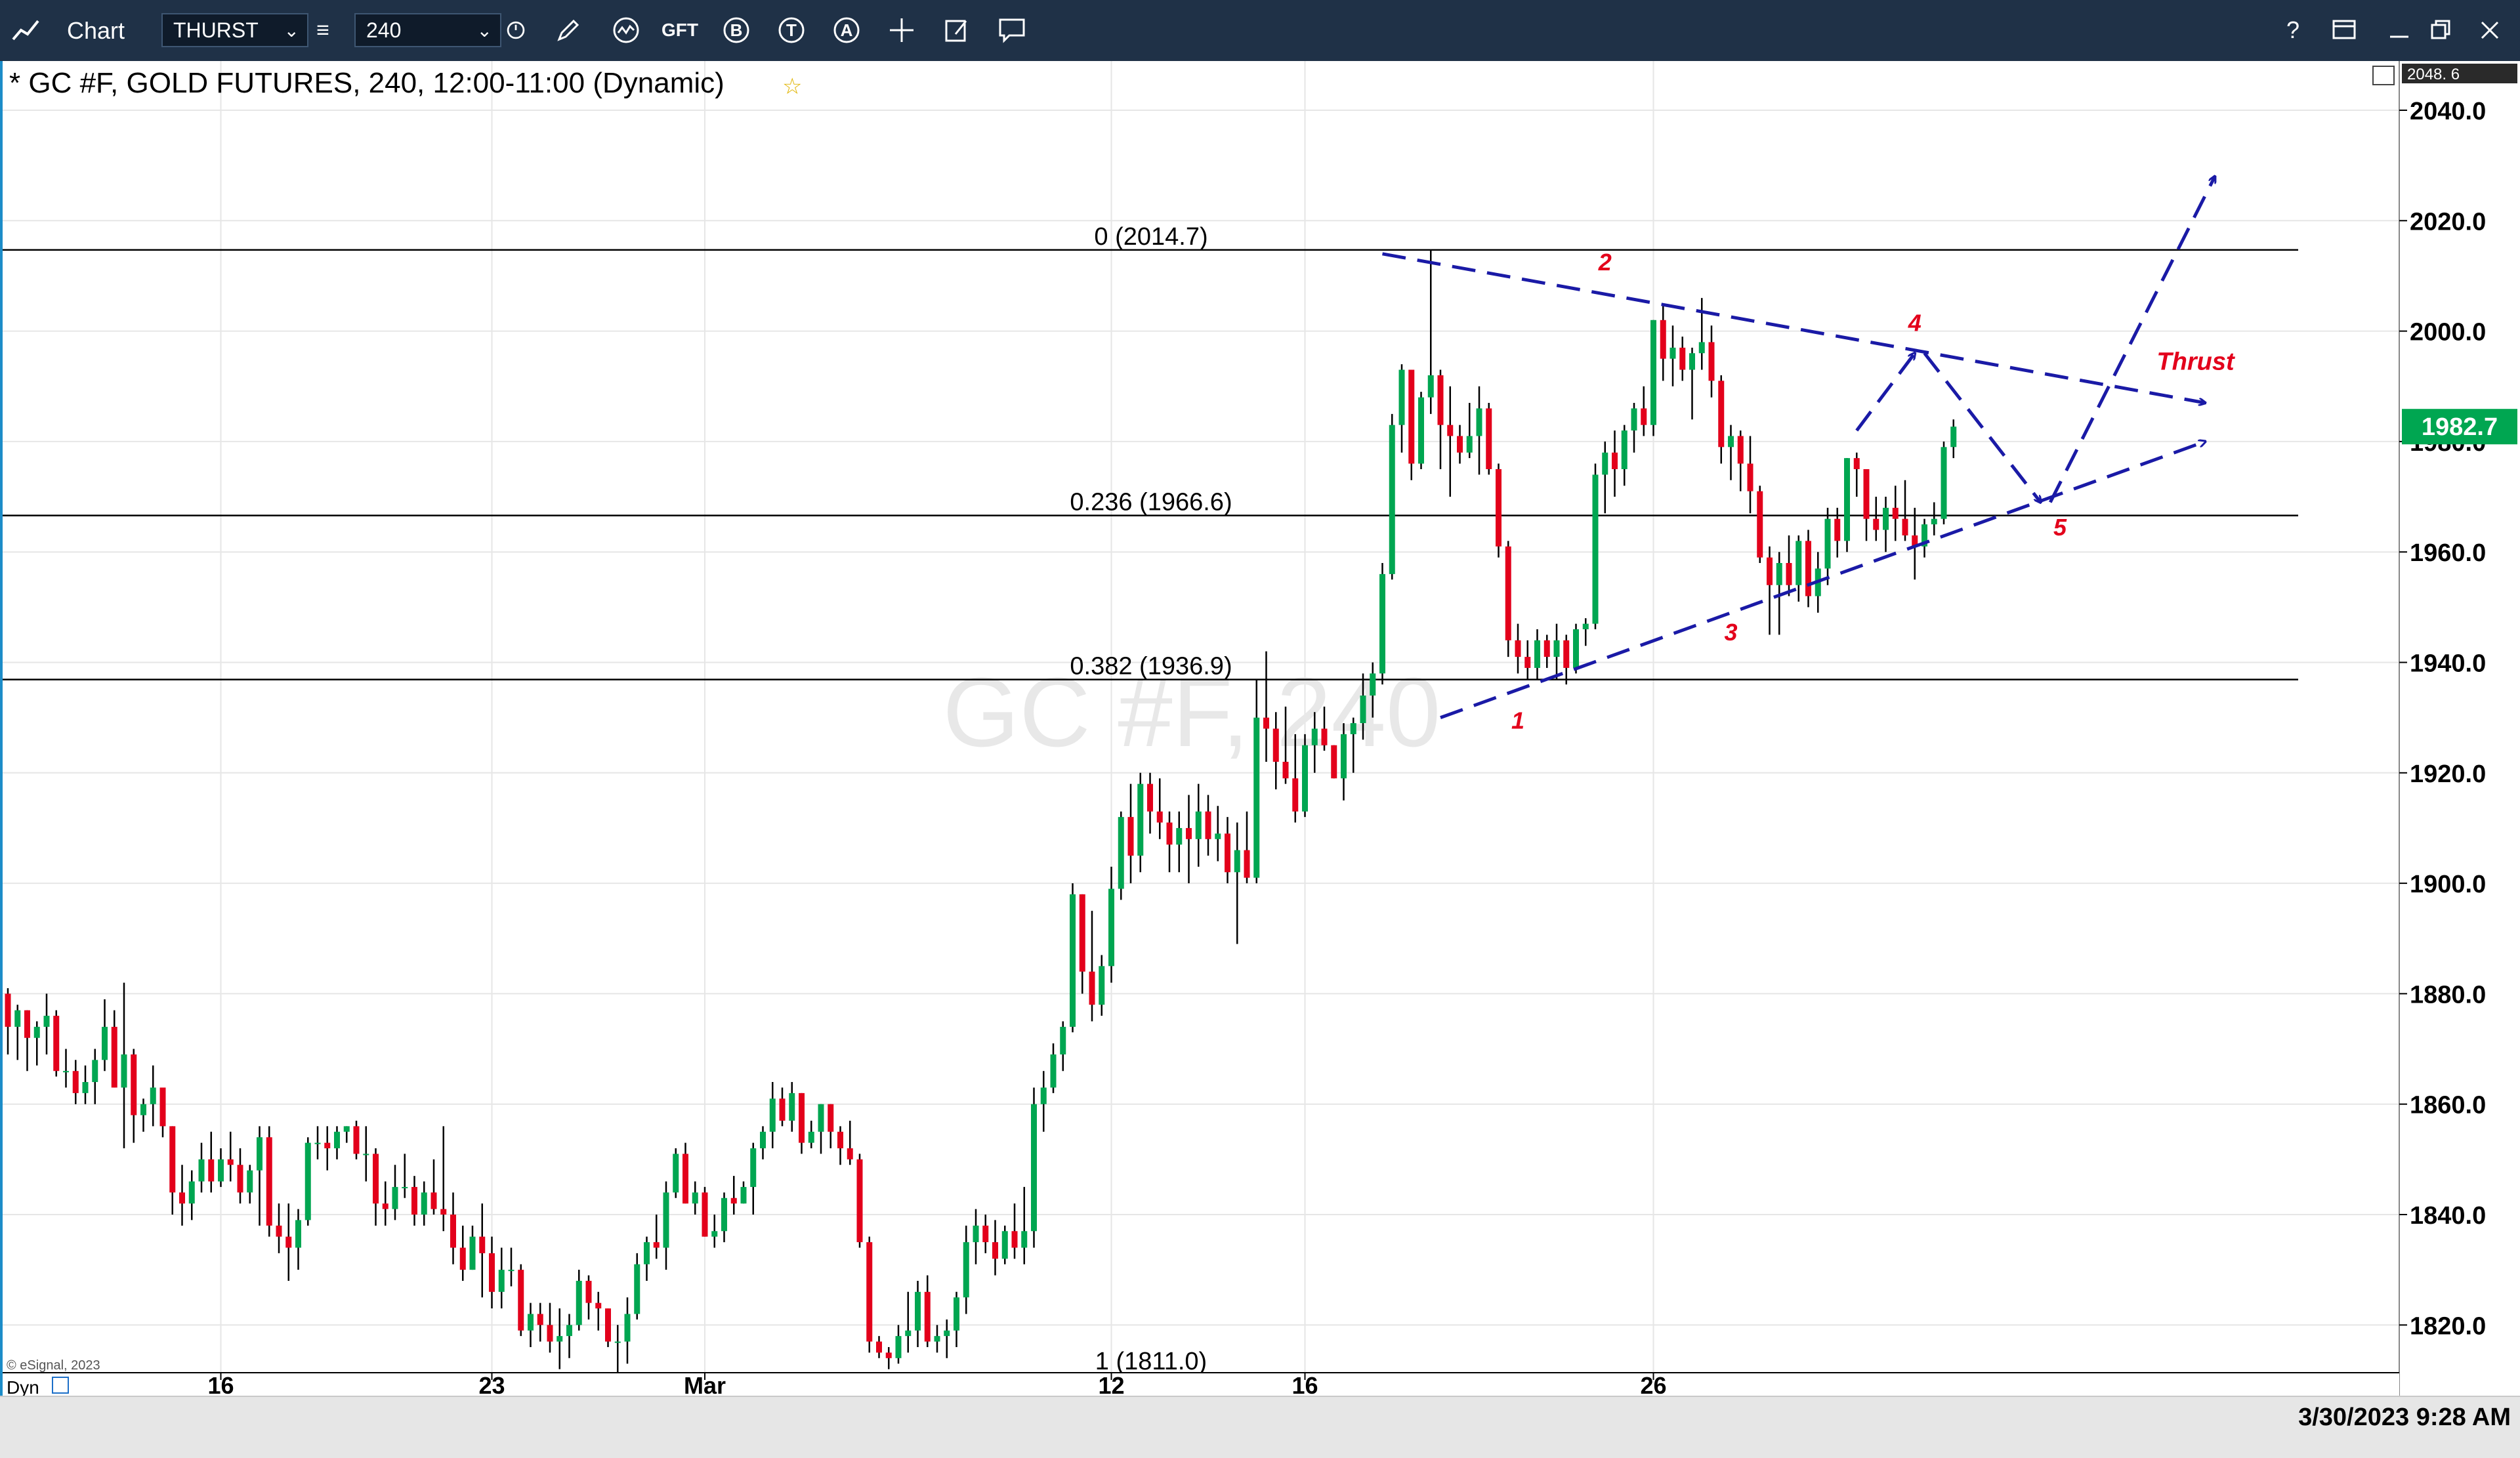 The image size is (2520, 1458). I want to click on close-icon, so click(2490, 30).